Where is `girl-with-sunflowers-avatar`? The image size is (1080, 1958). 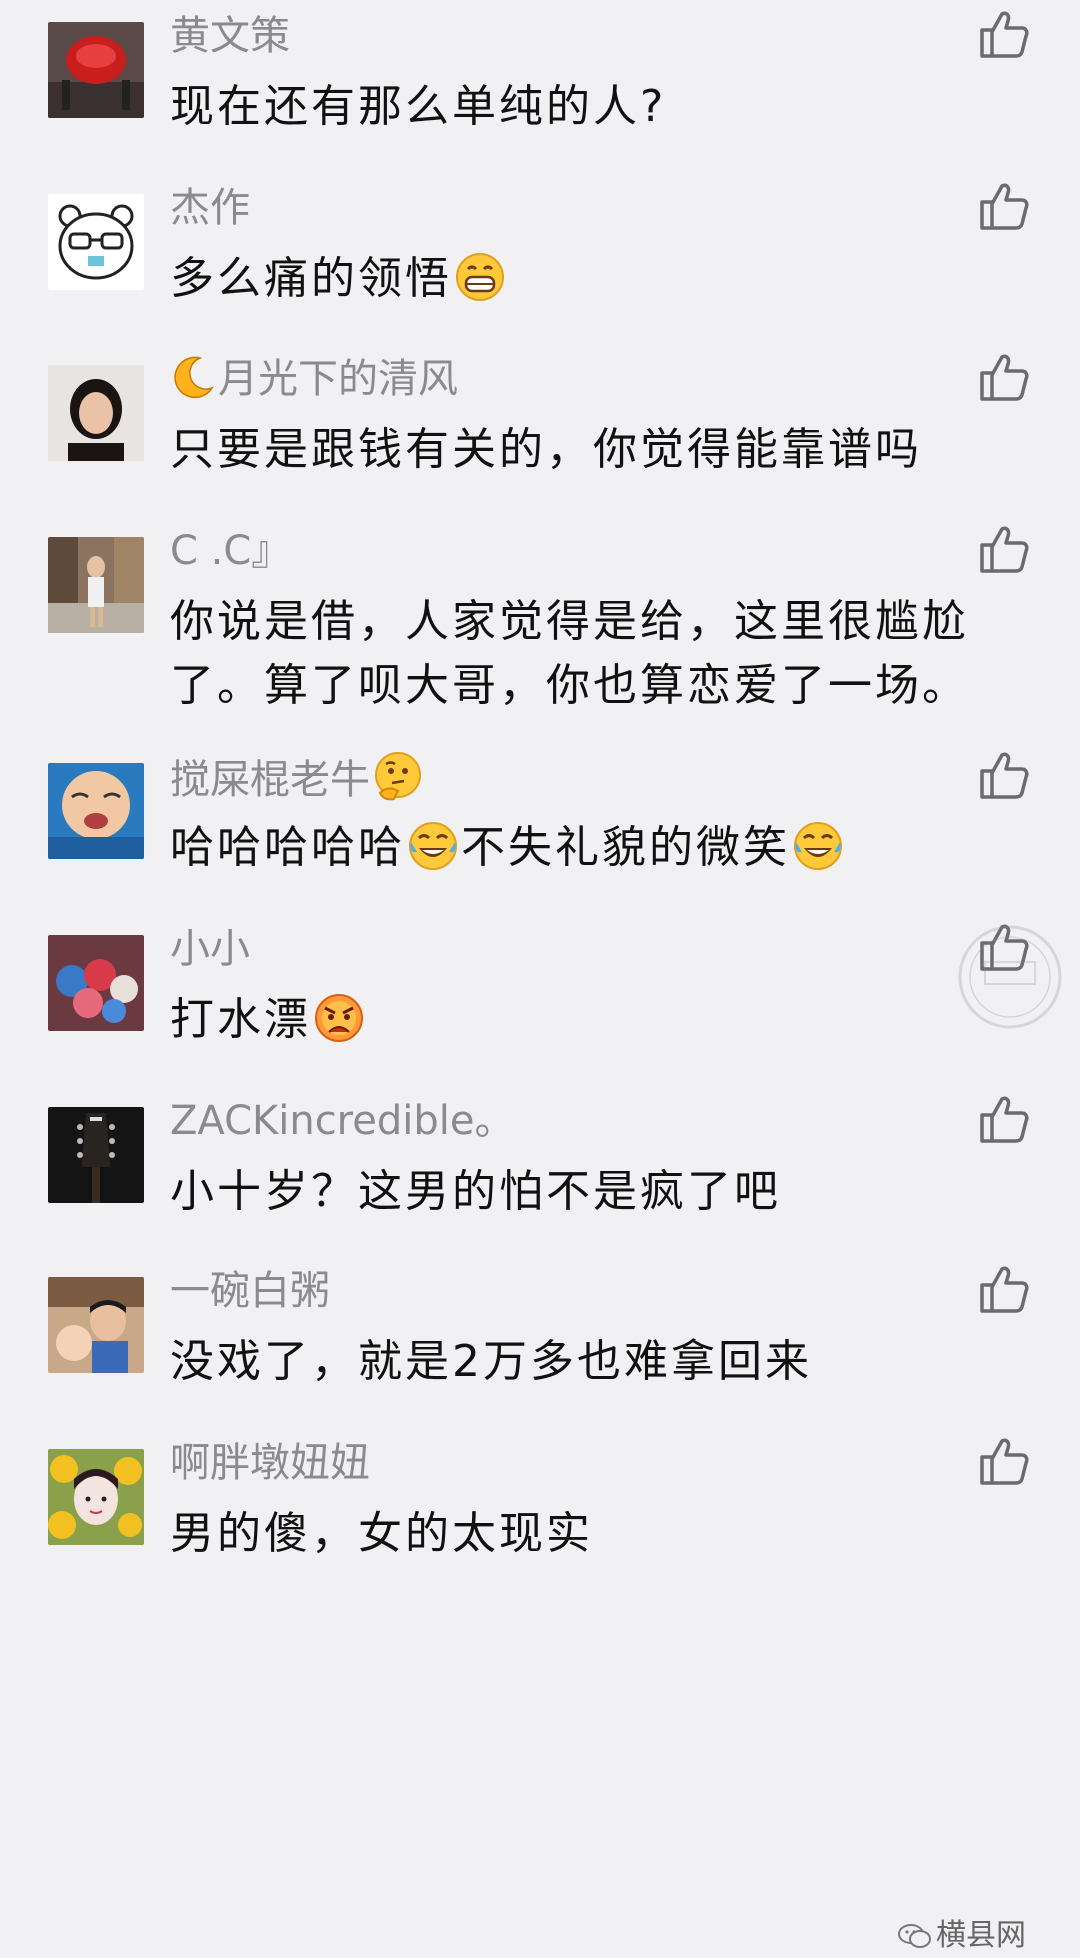
girl-with-sunflowers-avatar is located at coordinates (96, 1497).